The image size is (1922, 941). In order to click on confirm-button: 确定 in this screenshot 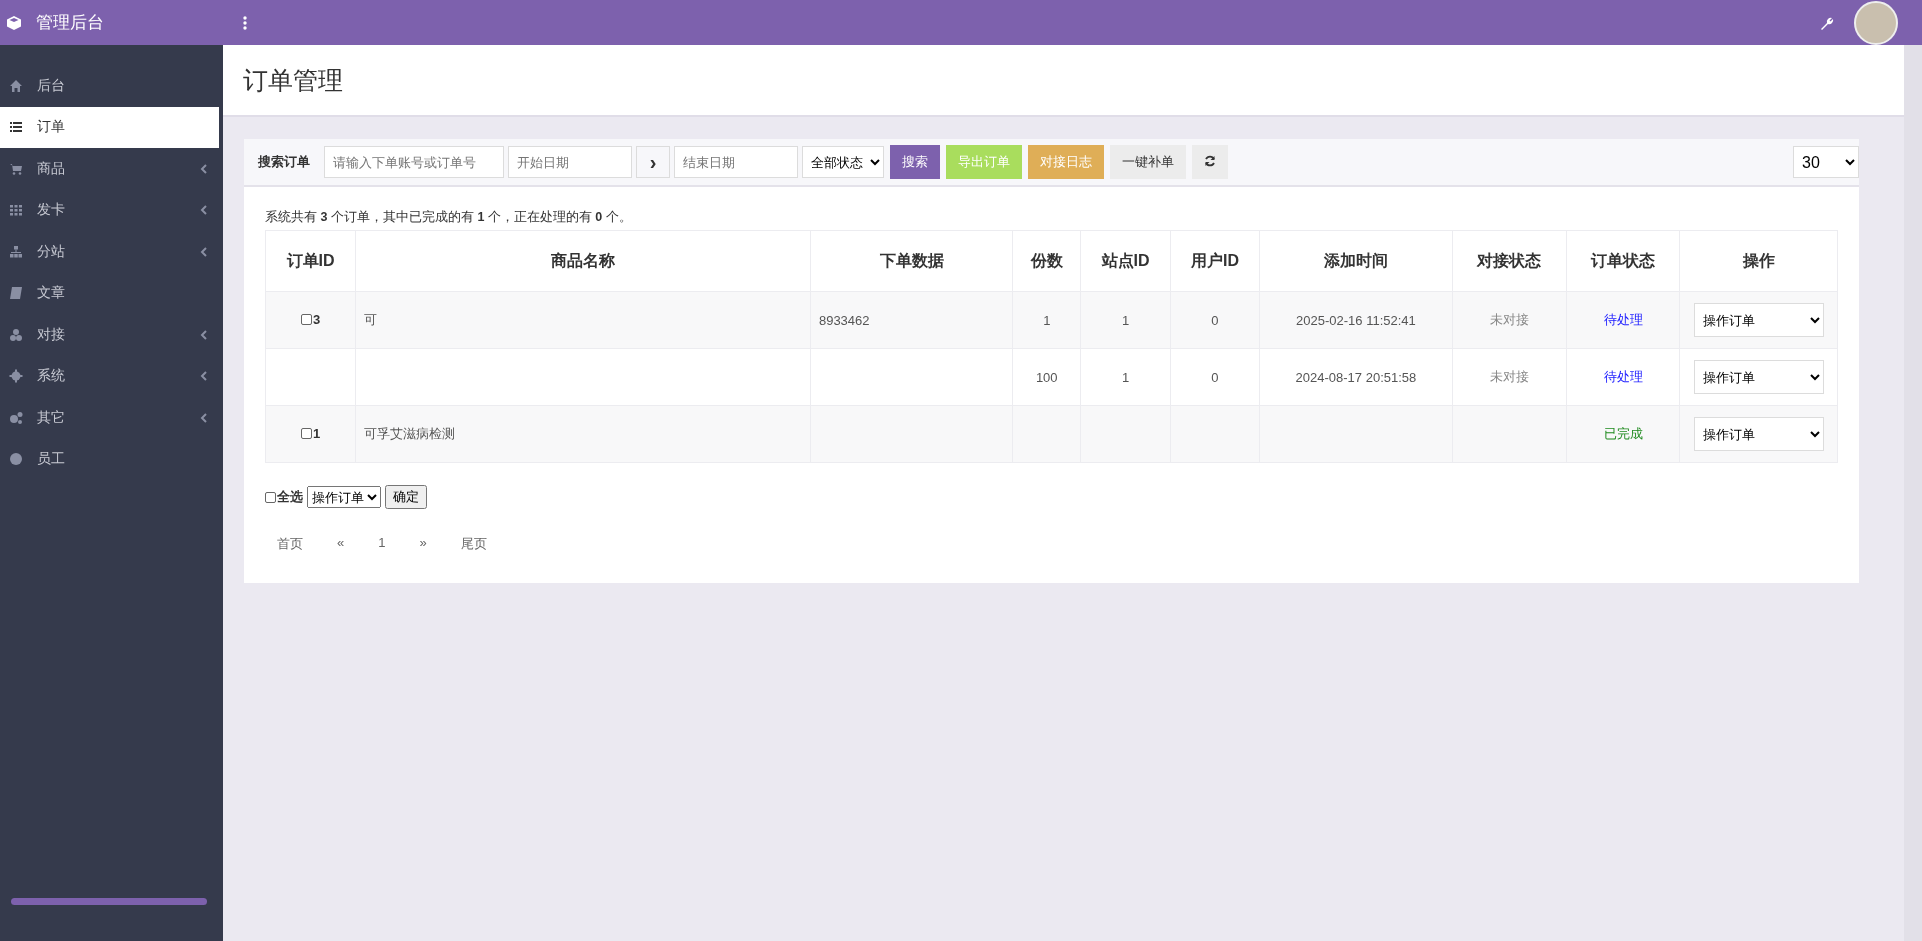, I will do `click(406, 497)`.